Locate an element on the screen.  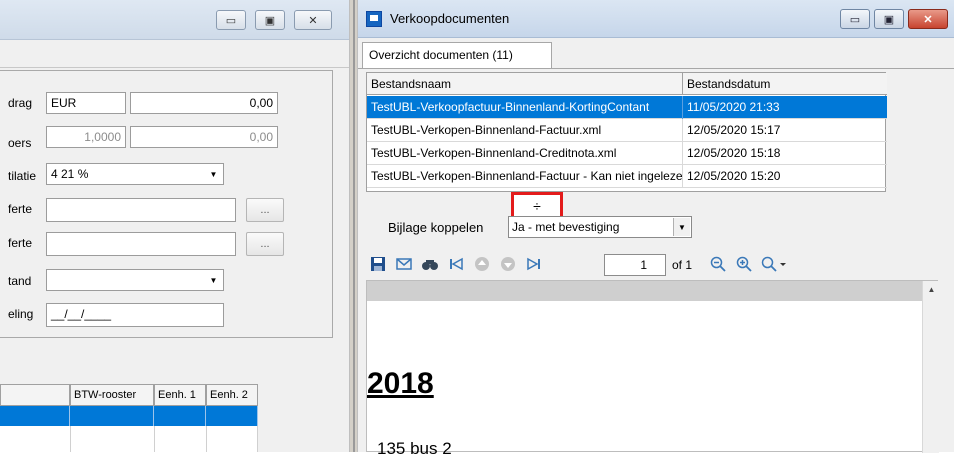
offer2-label: ferte is located at coordinates (20, 243).